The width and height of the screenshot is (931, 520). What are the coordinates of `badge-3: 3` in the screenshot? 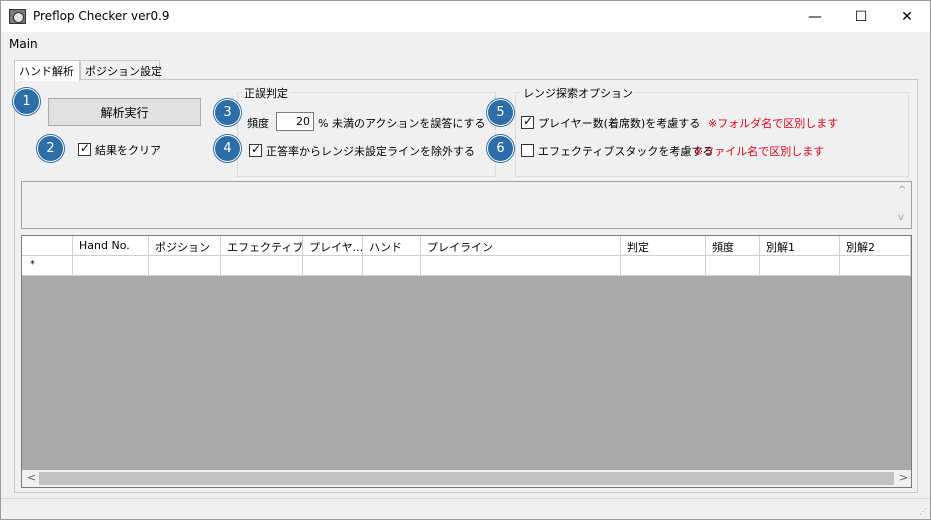 It's located at (227, 112).